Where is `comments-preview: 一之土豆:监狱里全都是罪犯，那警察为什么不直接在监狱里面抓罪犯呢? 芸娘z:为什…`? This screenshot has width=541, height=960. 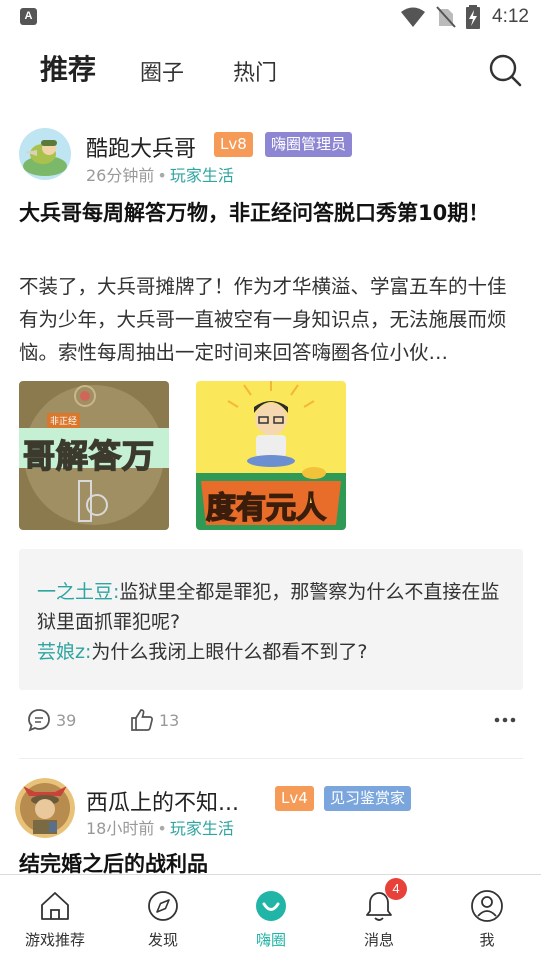
comments-preview: 一之土豆:监狱里全都是罪犯，那警察为什么不直接在监狱里面抓罪犯呢? 芸娘z:为什… is located at coordinates (271, 619).